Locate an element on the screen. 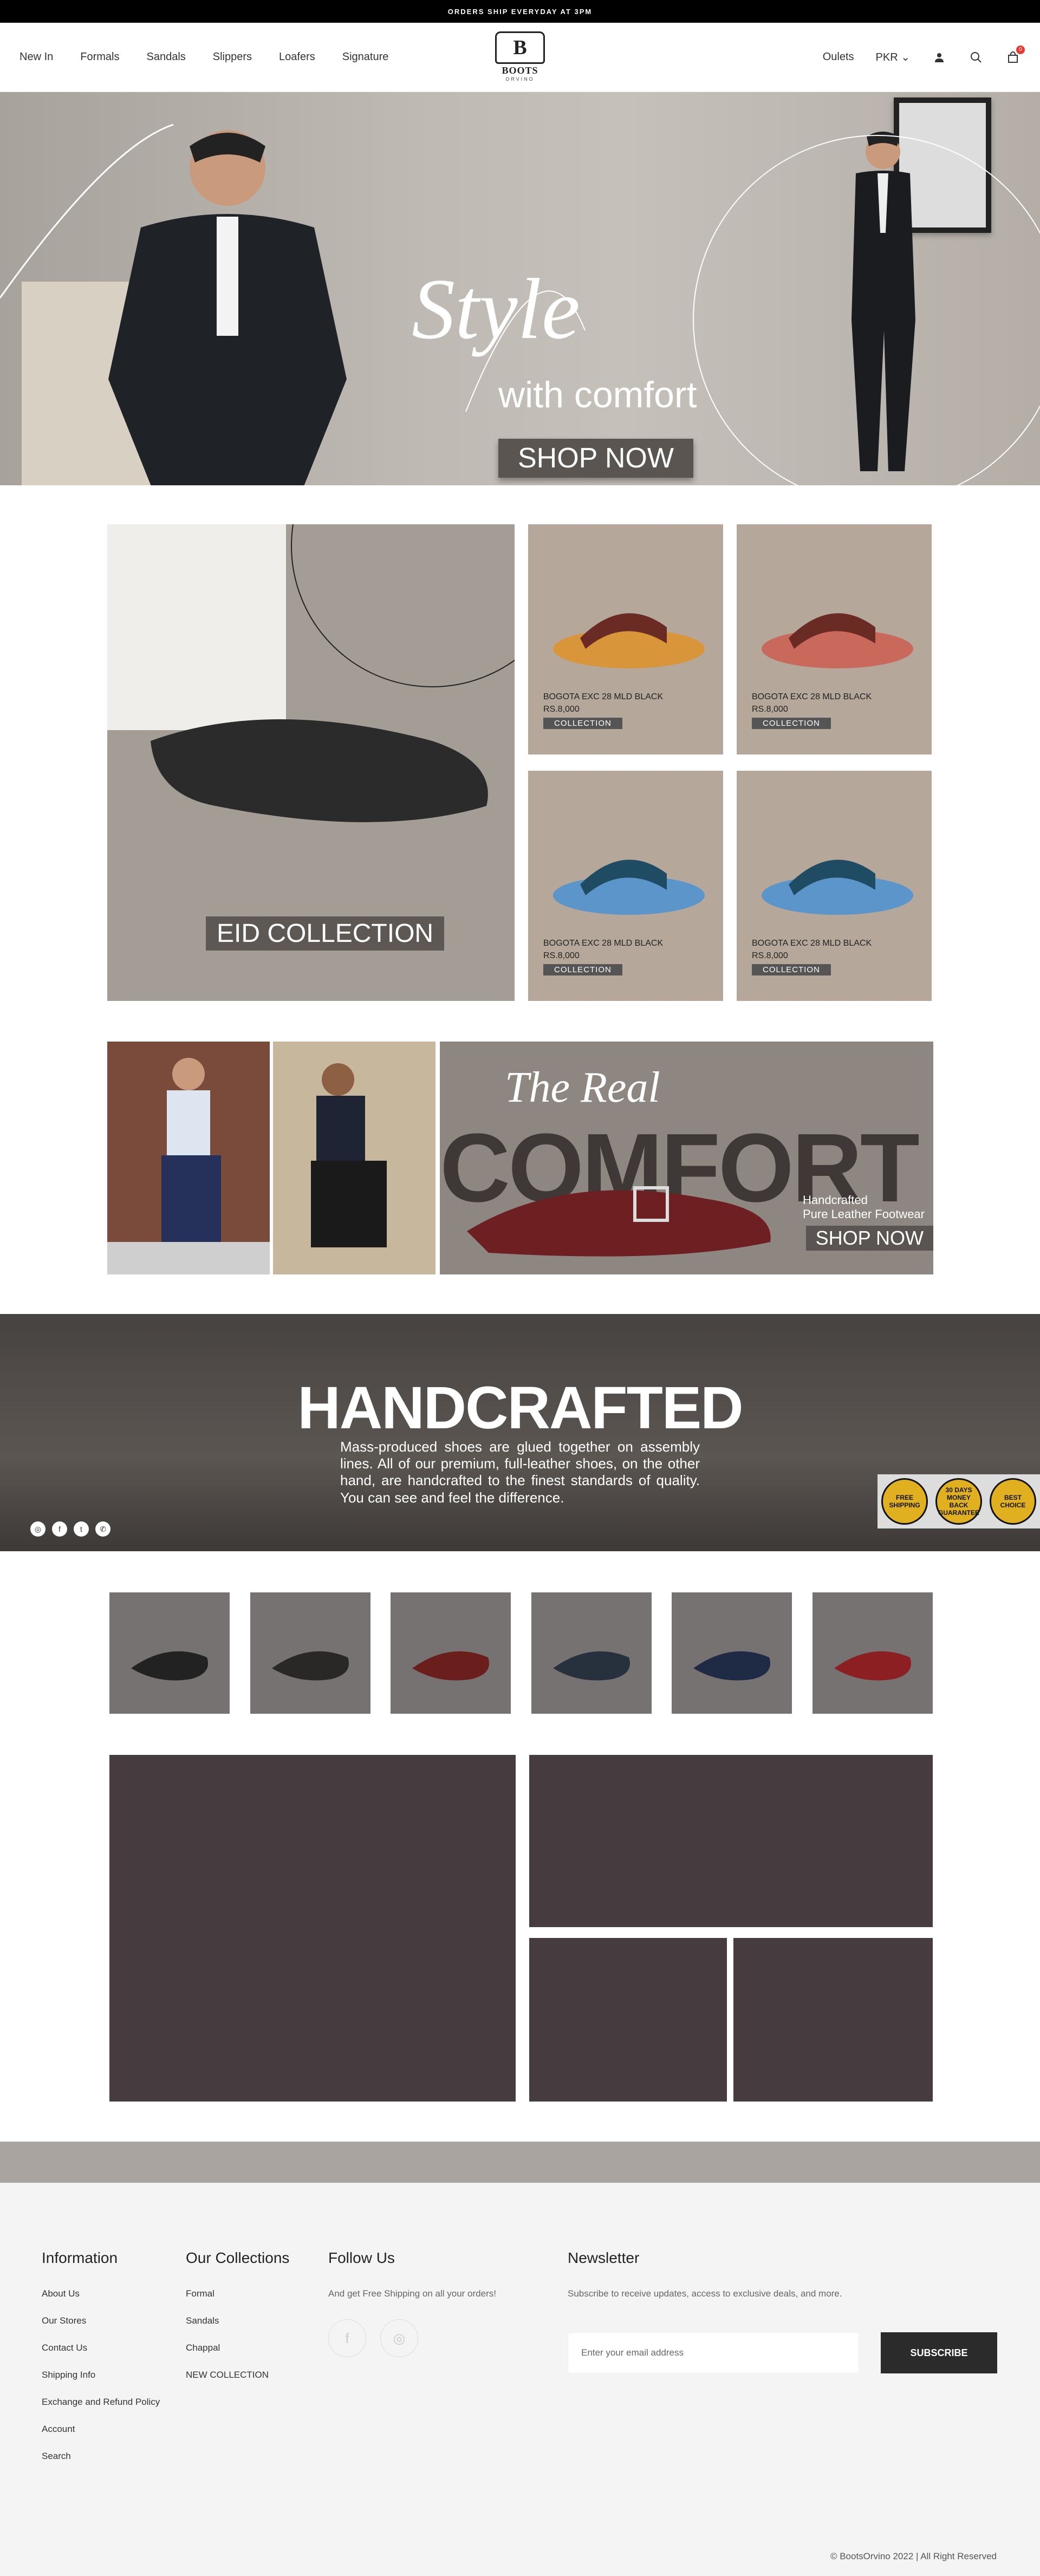  footer-link-search: Search is located at coordinates (101, 2456).